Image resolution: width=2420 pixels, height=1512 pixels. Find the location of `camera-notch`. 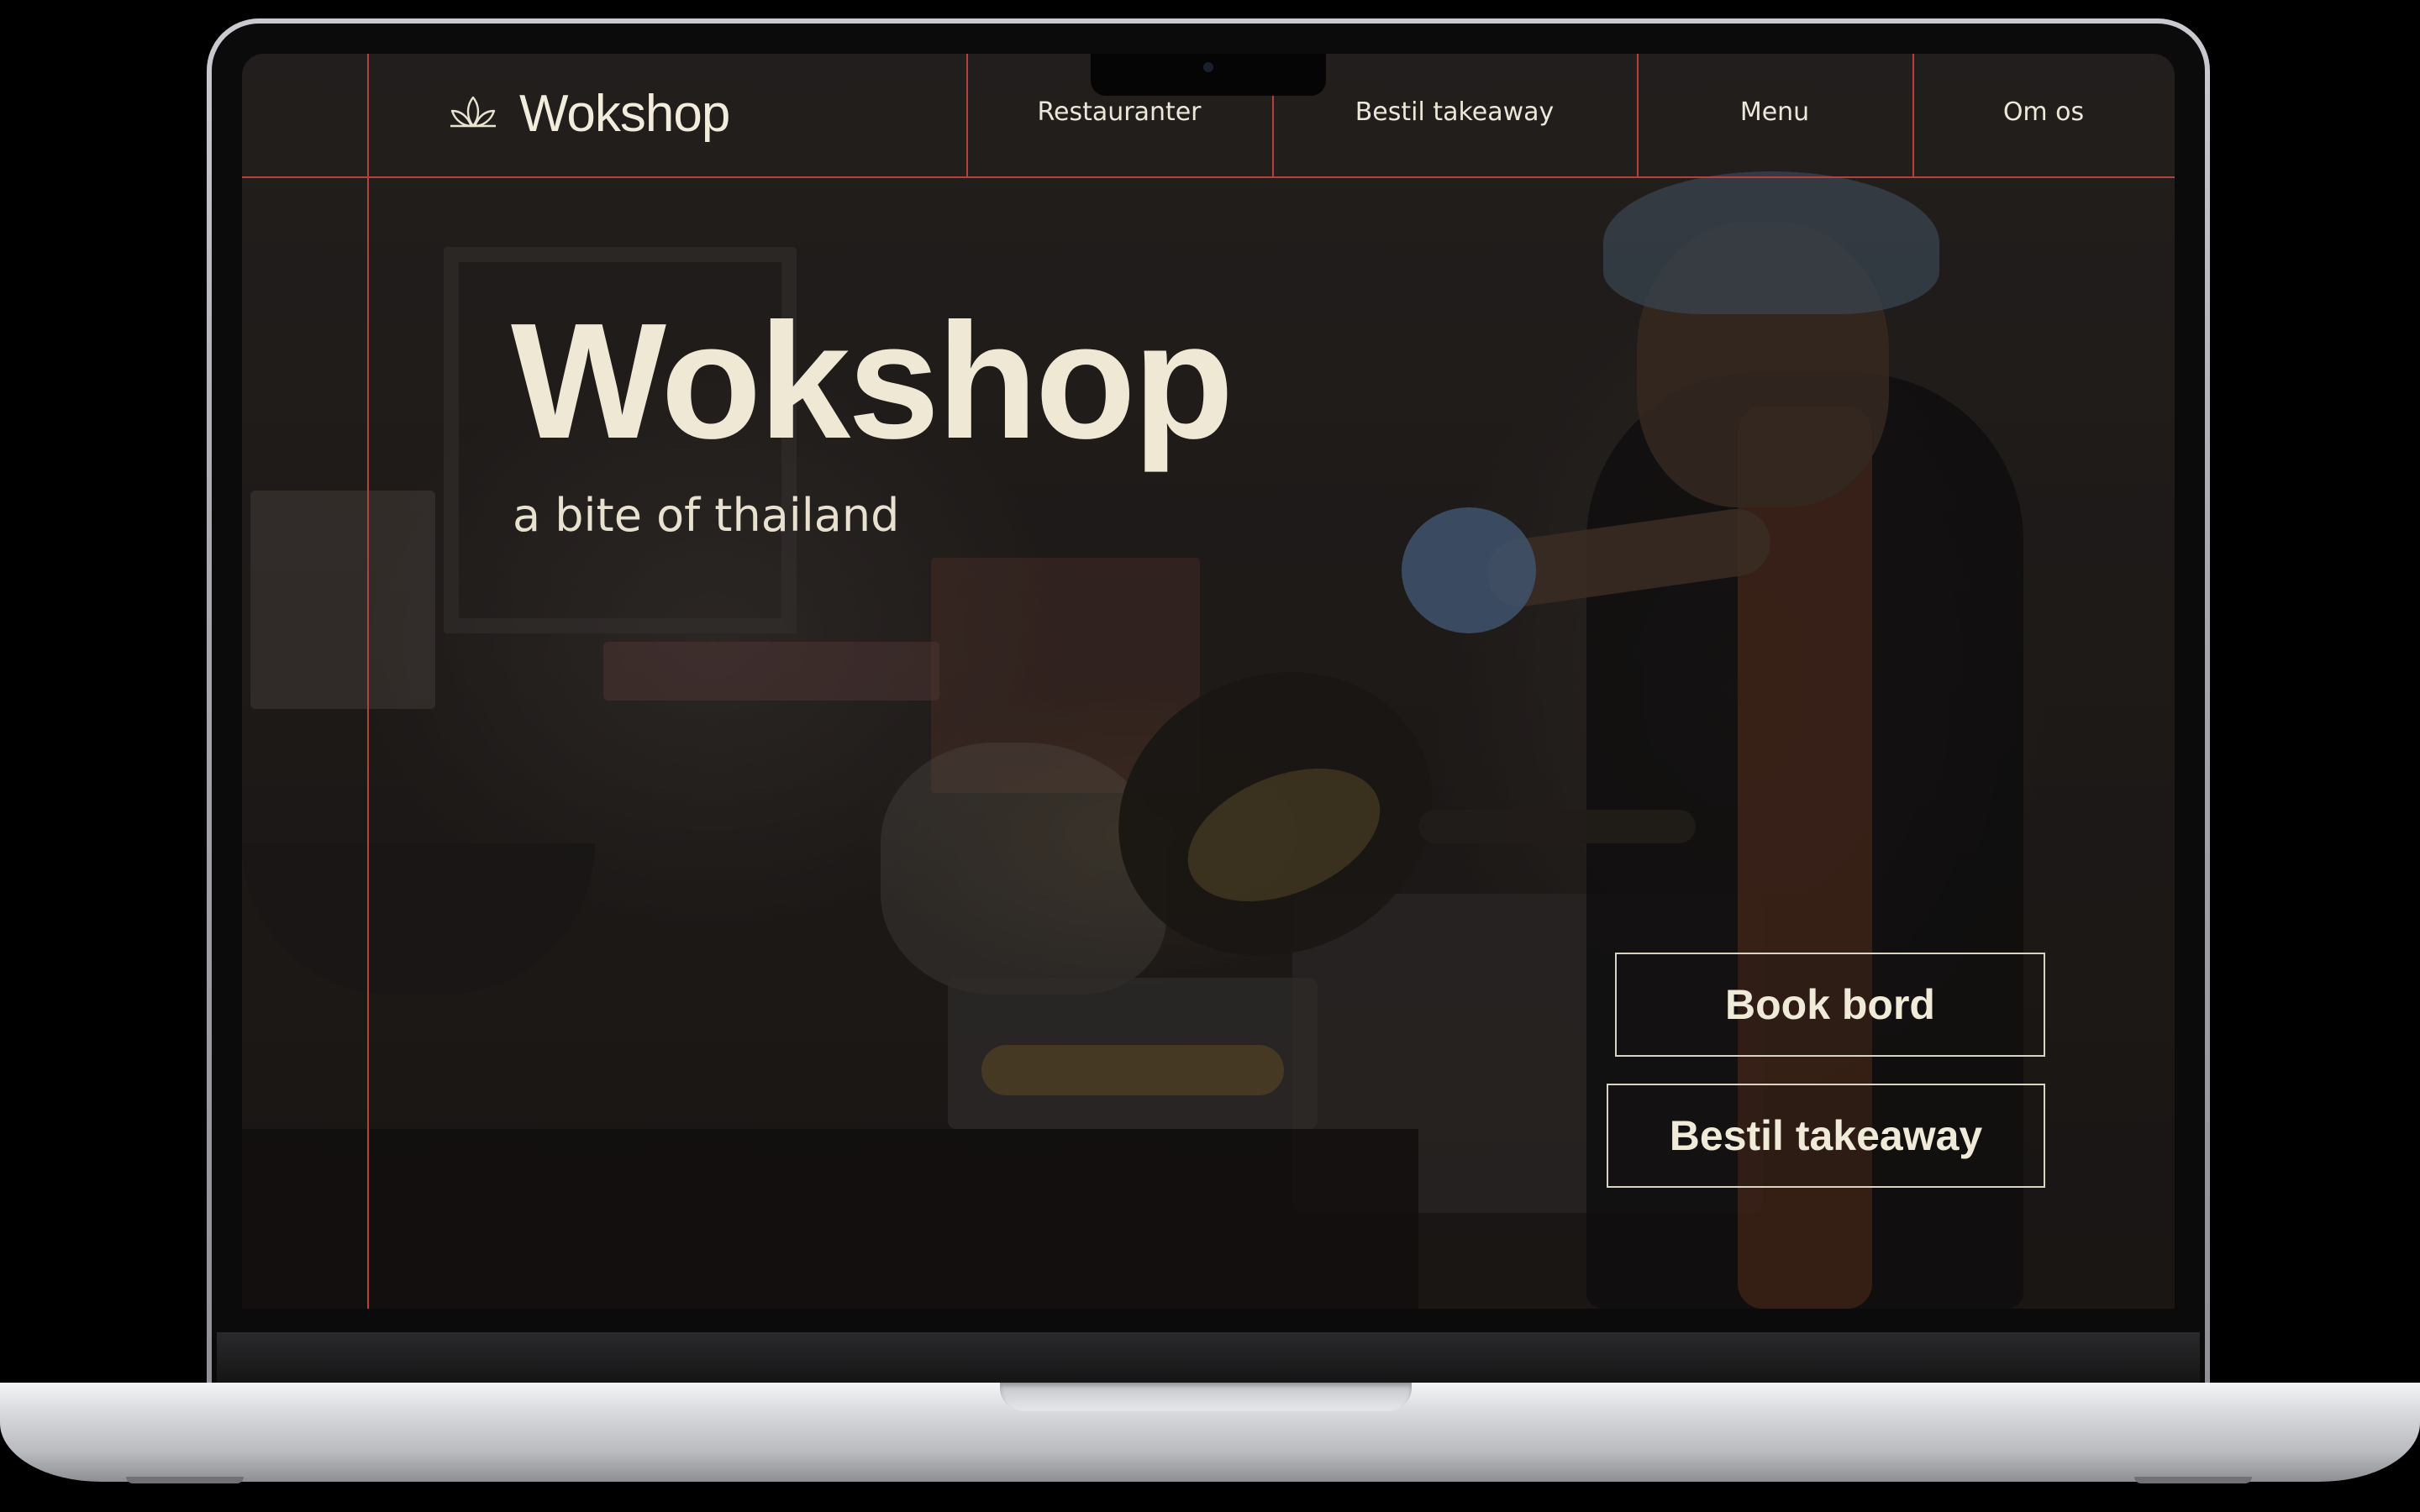

camera-notch is located at coordinates (1208, 75).